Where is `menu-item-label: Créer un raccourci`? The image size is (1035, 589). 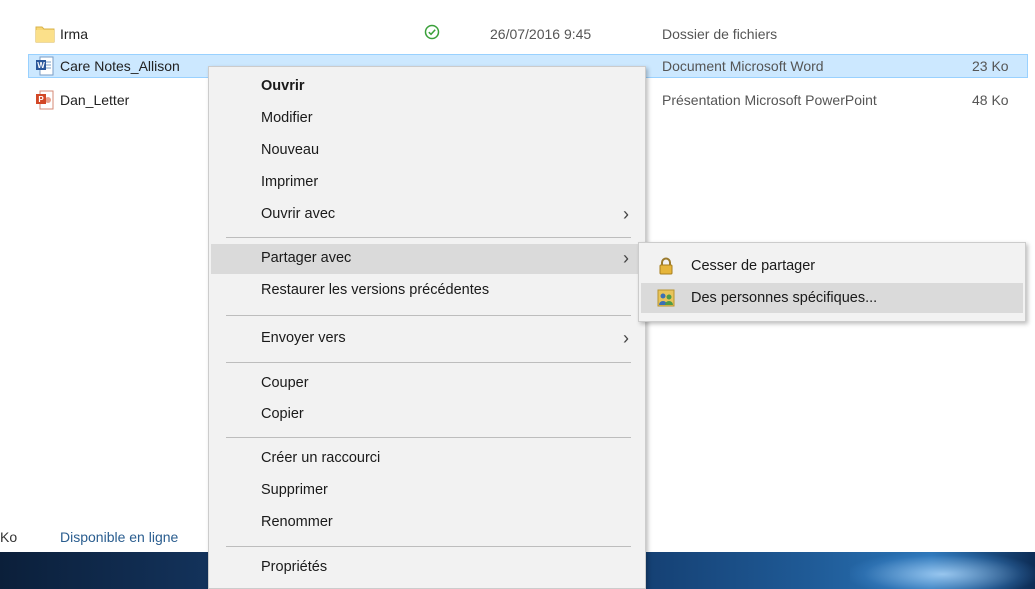
menu-item-label: Créer un raccourci is located at coordinates (321, 458).